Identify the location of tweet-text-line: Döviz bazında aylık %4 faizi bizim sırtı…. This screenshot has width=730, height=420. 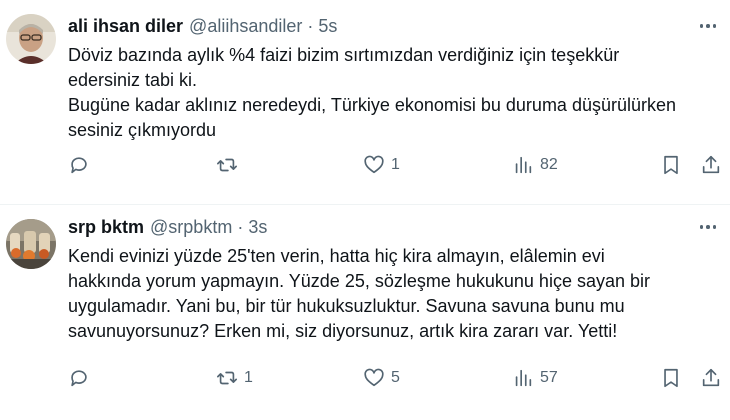
(344, 55).